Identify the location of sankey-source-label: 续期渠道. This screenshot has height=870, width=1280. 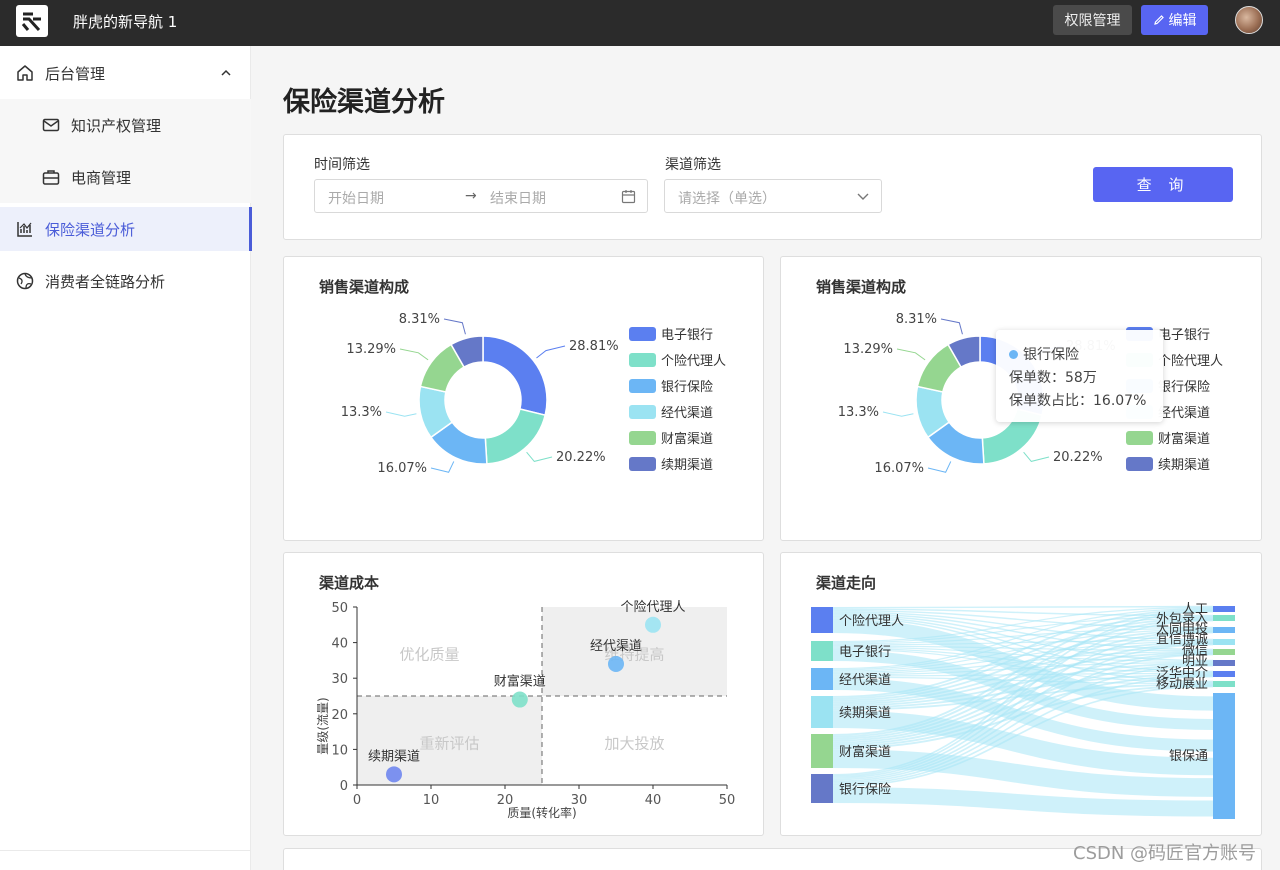
(865, 713).